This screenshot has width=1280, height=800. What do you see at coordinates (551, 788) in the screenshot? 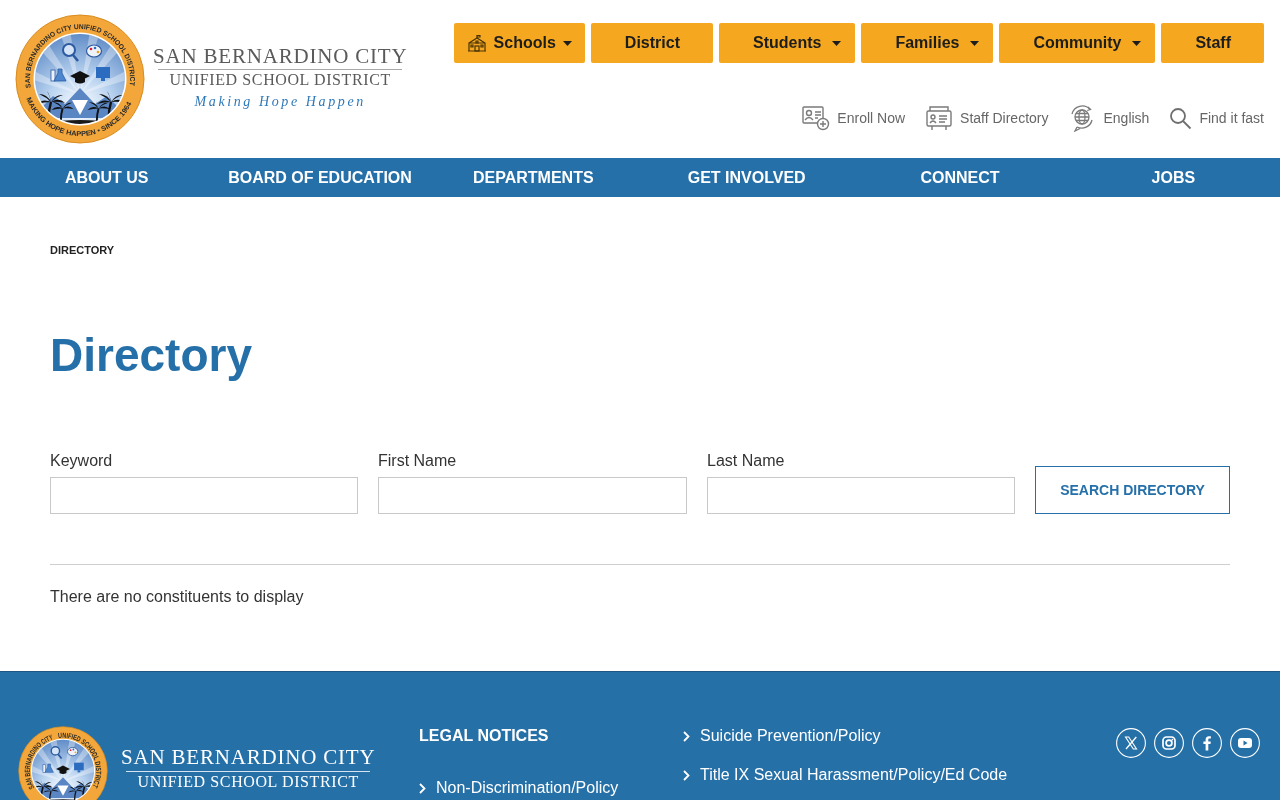
I see `footer-link: Non-Discrimination/Policy` at bounding box center [551, 788].